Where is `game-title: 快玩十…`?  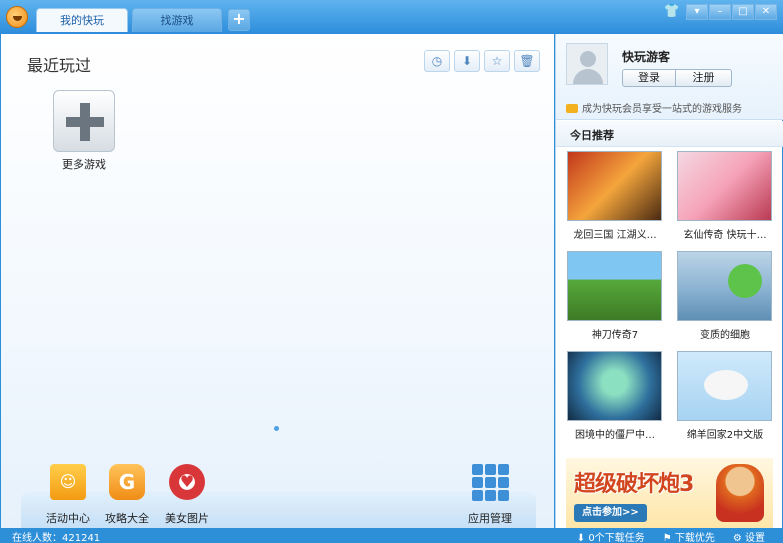 game-title: 快玩十… is located at coordinates (747, 235).